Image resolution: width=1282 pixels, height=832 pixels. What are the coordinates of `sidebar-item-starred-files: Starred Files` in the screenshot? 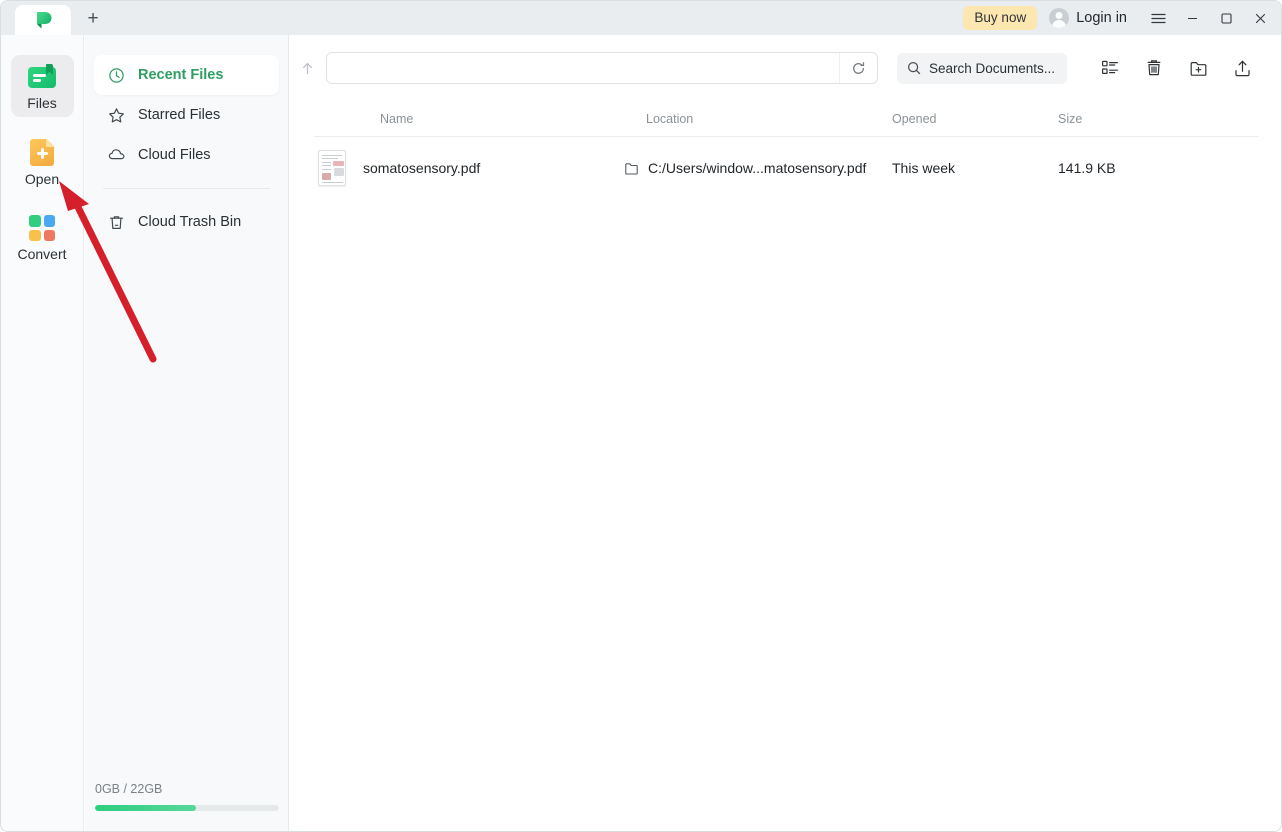 It's located at (186, 115).